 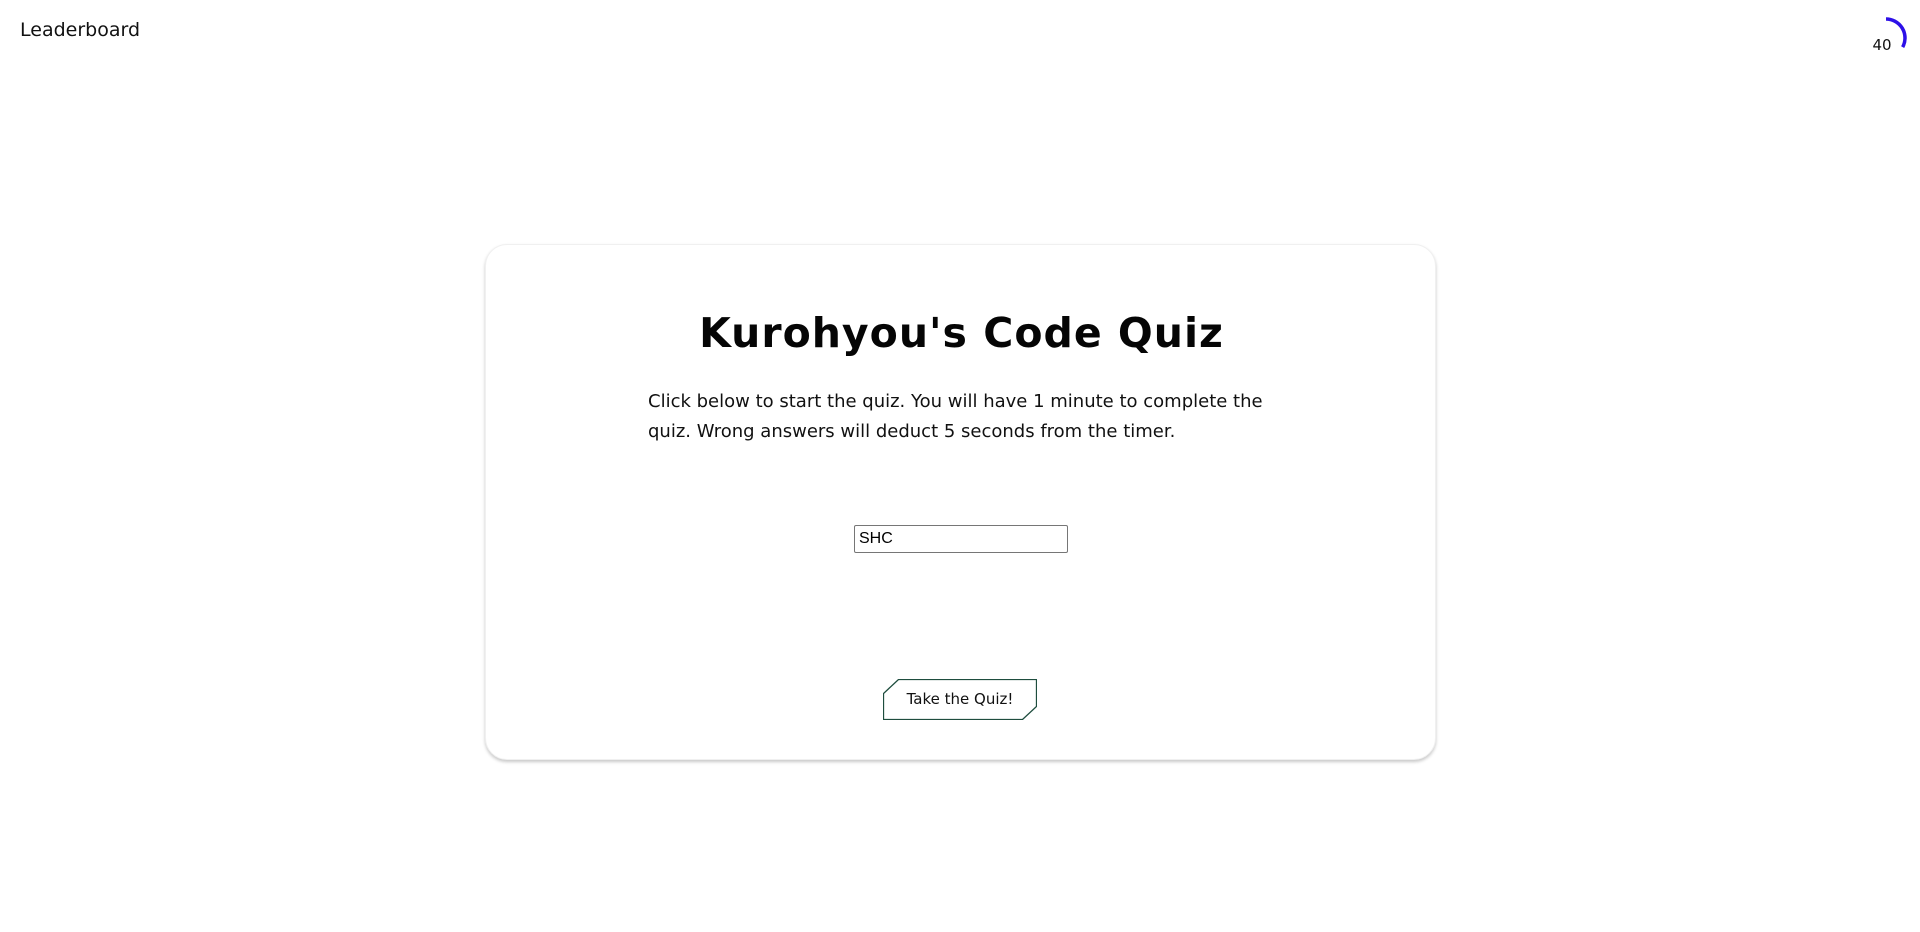 What do you see at coordinates (961, 539) in the screenshot?
I see `initials-input` at bounding box center [961, 539].